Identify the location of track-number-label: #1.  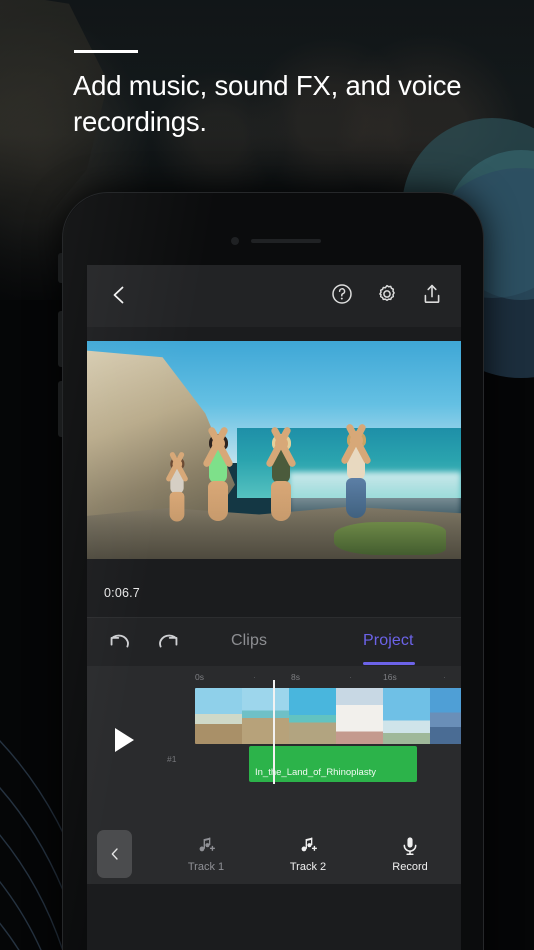
(172, 759).